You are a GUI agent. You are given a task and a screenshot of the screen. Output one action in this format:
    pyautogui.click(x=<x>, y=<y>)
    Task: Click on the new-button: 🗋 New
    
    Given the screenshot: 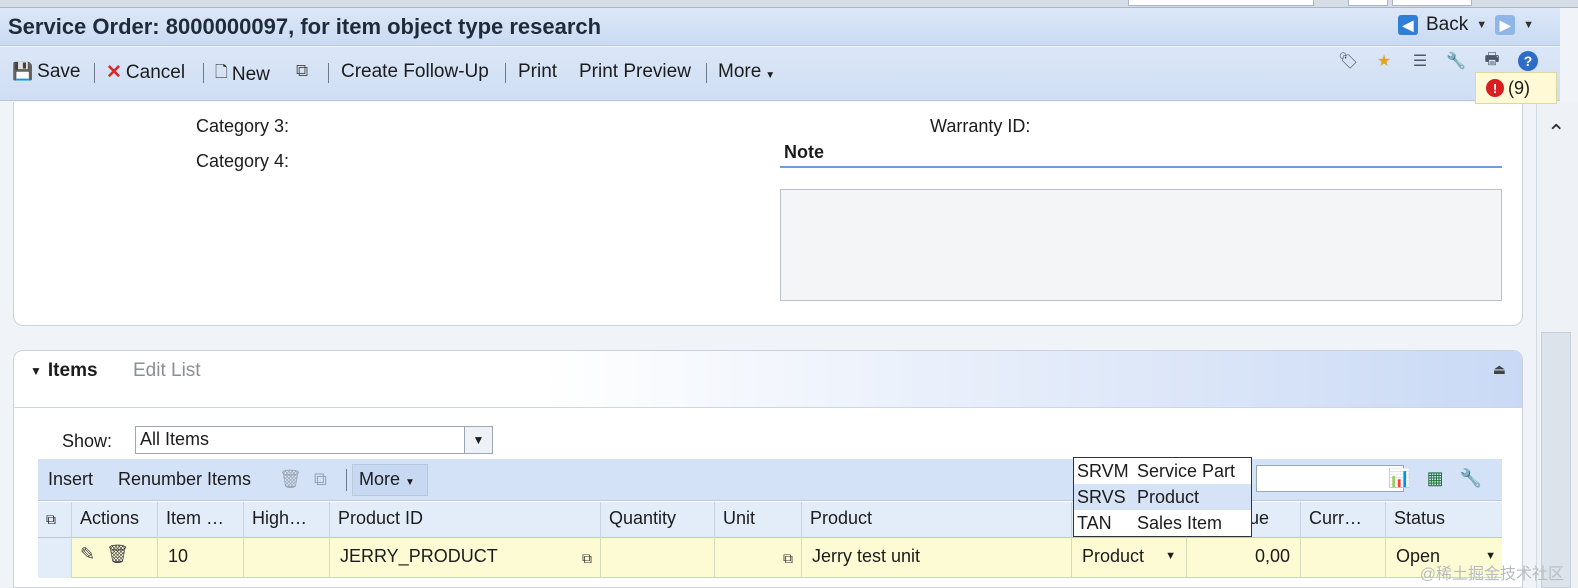 What is the action you would take?
    pyautogui.click(x=242, y=74)
    